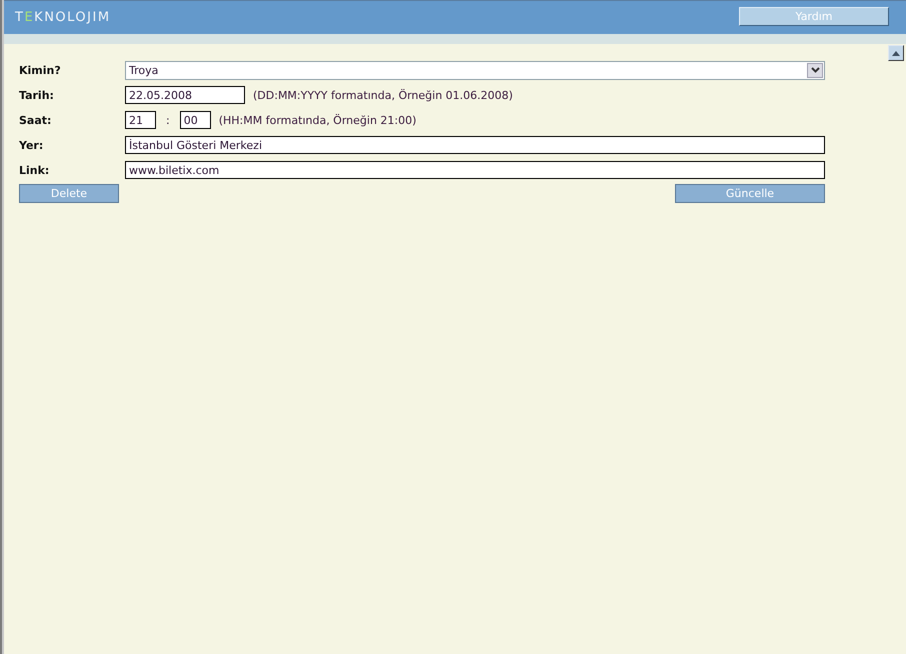 The height and width of the screenshot is (654, 906). I want to click on caret-icon, so click(815, 70).